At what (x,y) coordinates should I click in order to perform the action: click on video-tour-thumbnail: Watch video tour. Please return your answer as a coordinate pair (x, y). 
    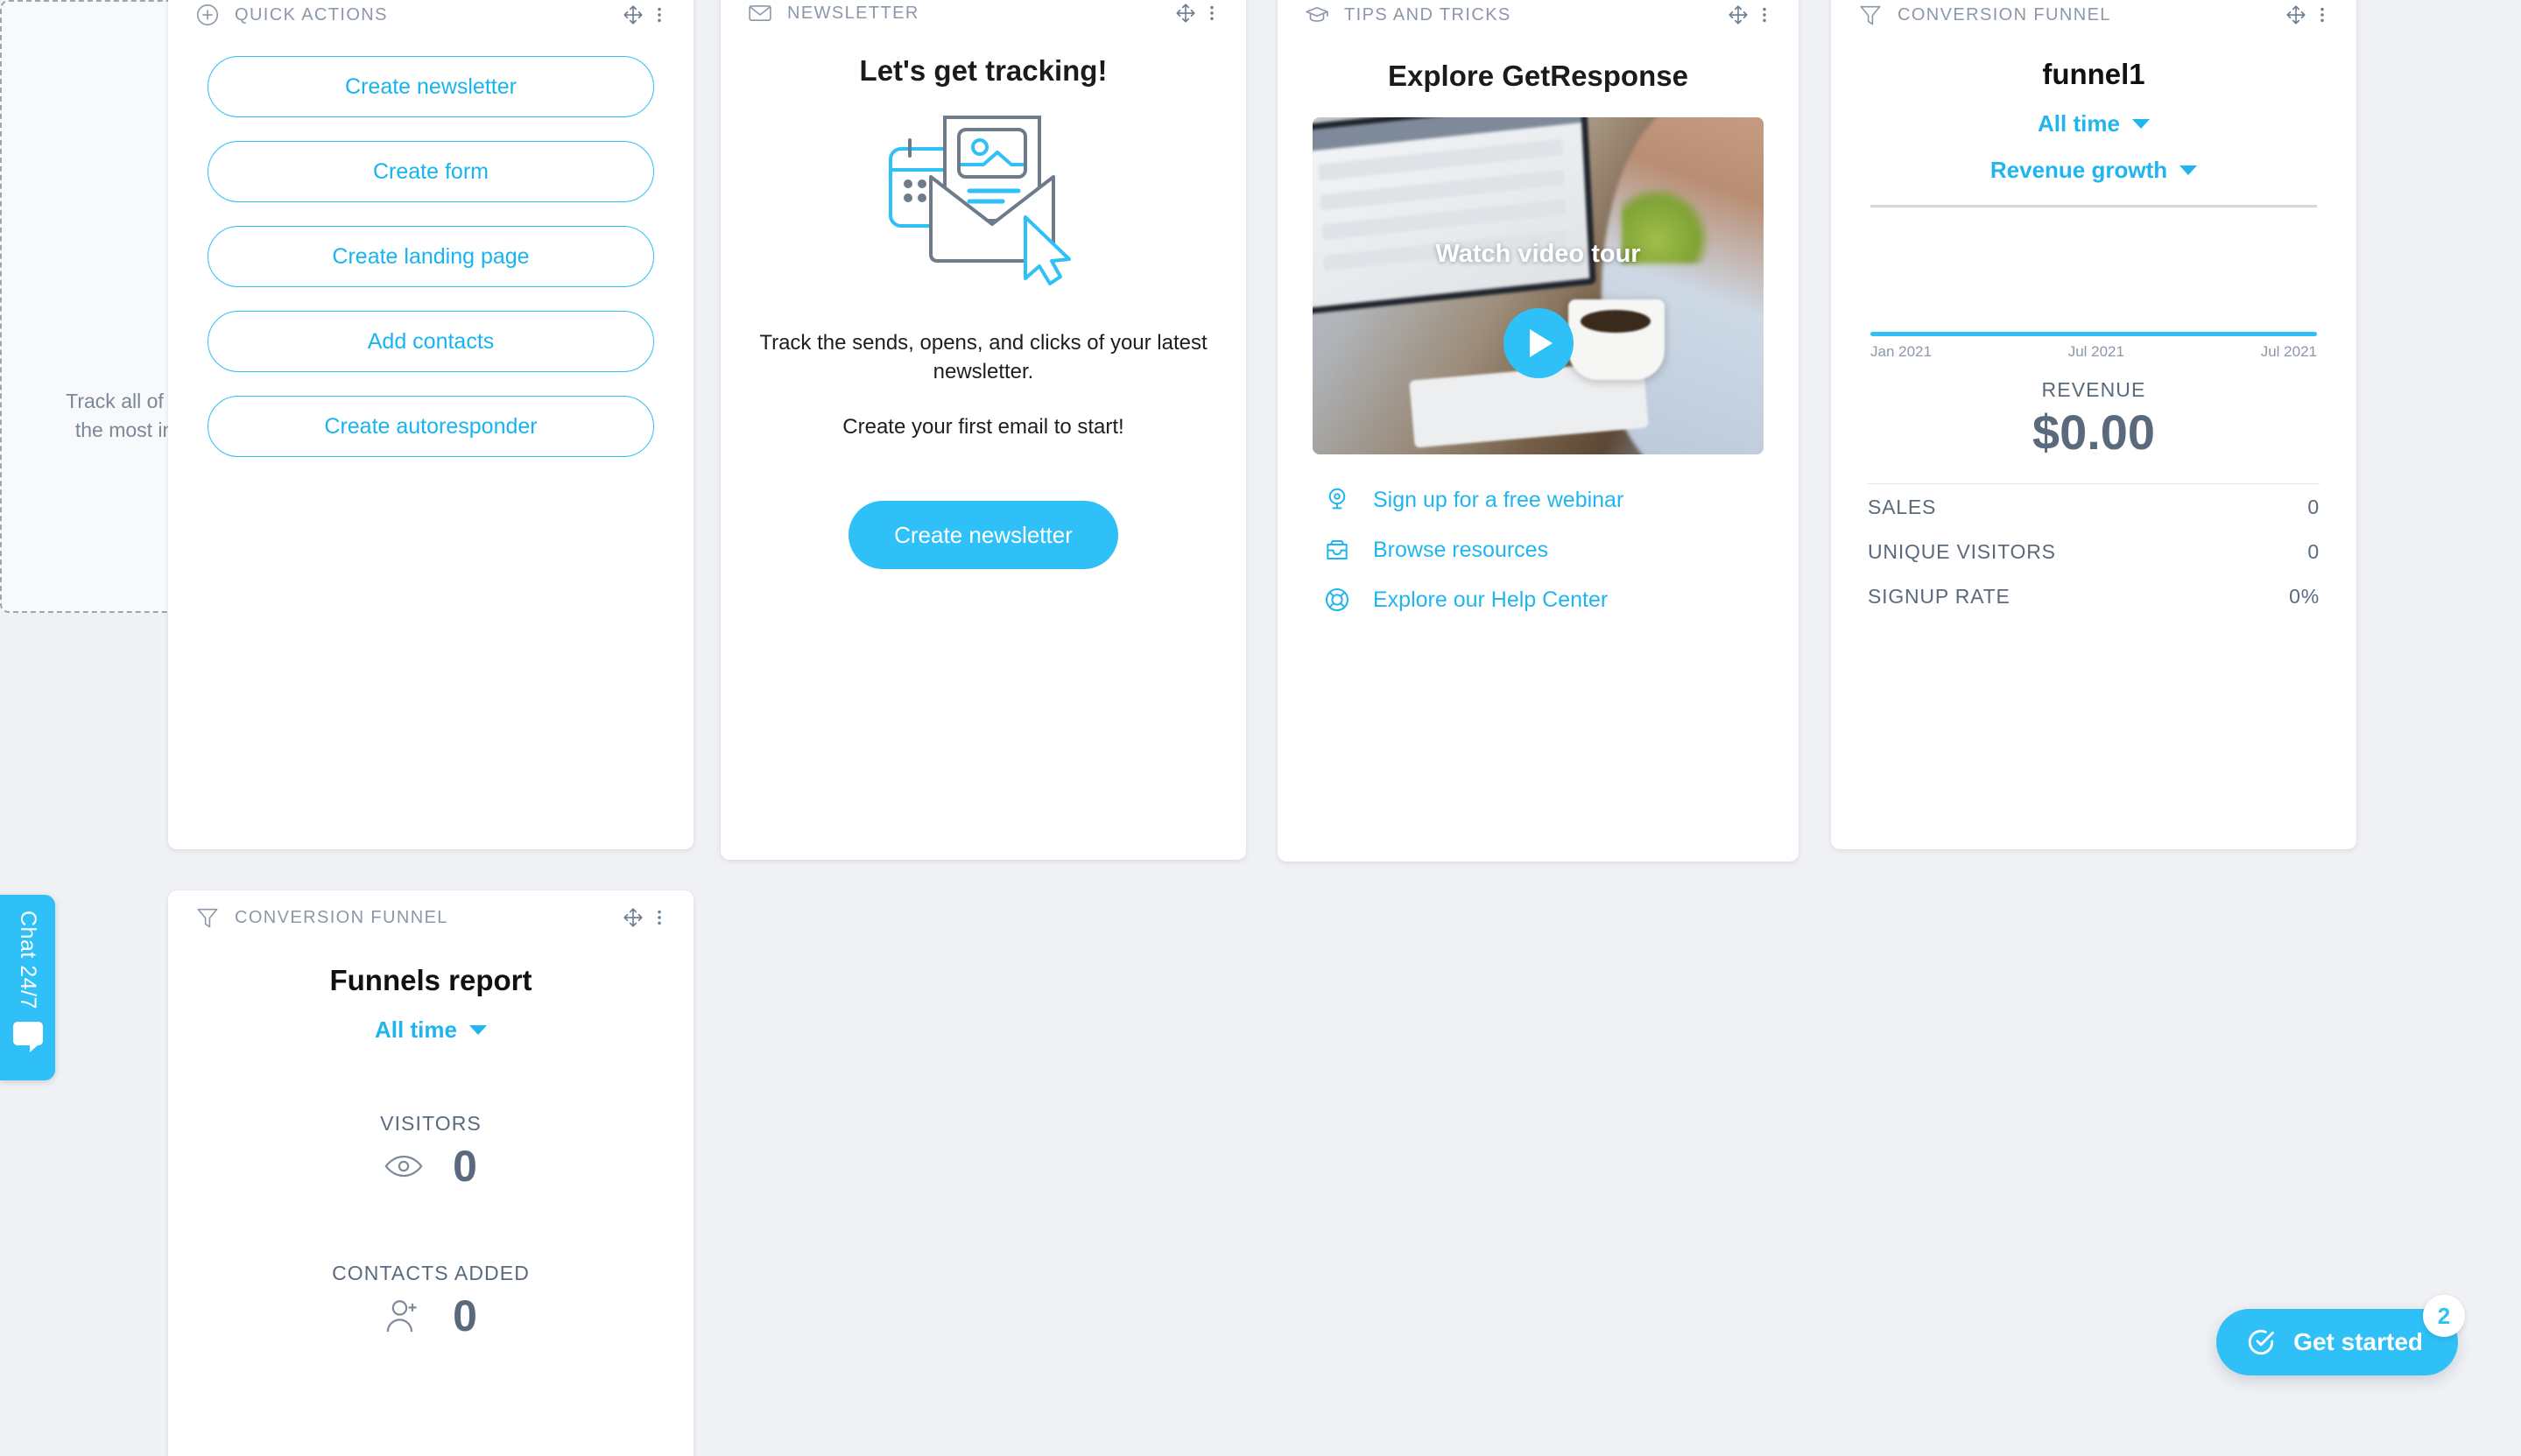
    Looking at the image, I should click on (1538, 285).